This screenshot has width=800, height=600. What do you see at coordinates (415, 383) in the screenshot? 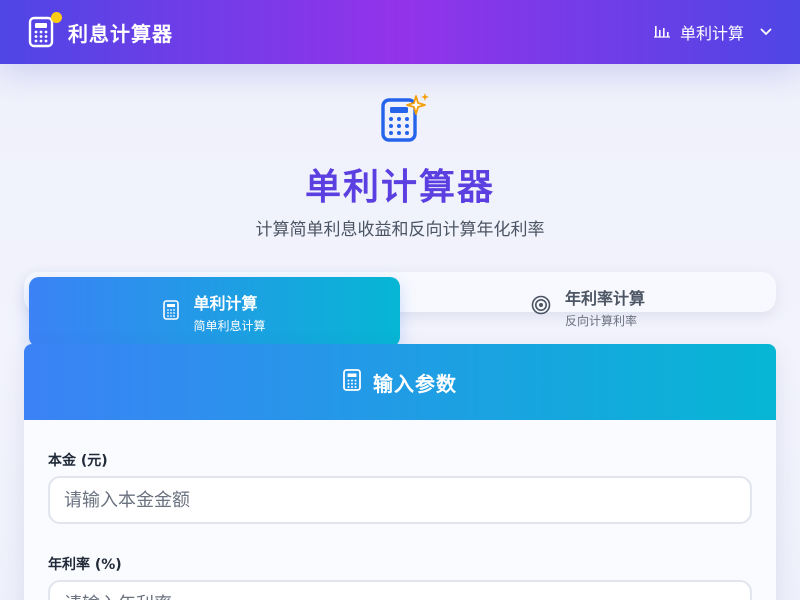
I see `card-title: 输入参数` at bounding box center [415, 383].